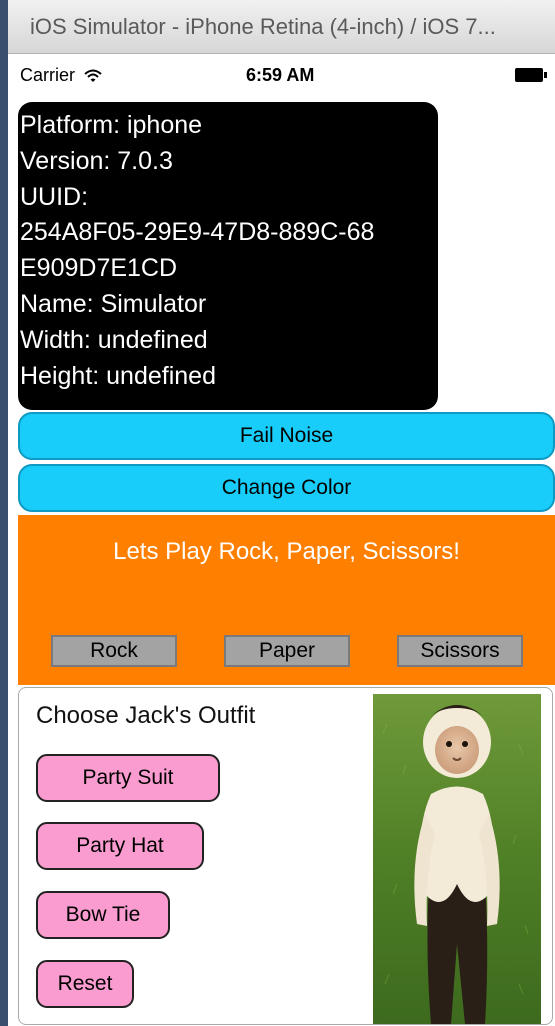 This screenshot has height=1026, width=555. Describe the element at coordinates (114, 339) in the screenshot. I see `info-width: Width: undefined` at that location.